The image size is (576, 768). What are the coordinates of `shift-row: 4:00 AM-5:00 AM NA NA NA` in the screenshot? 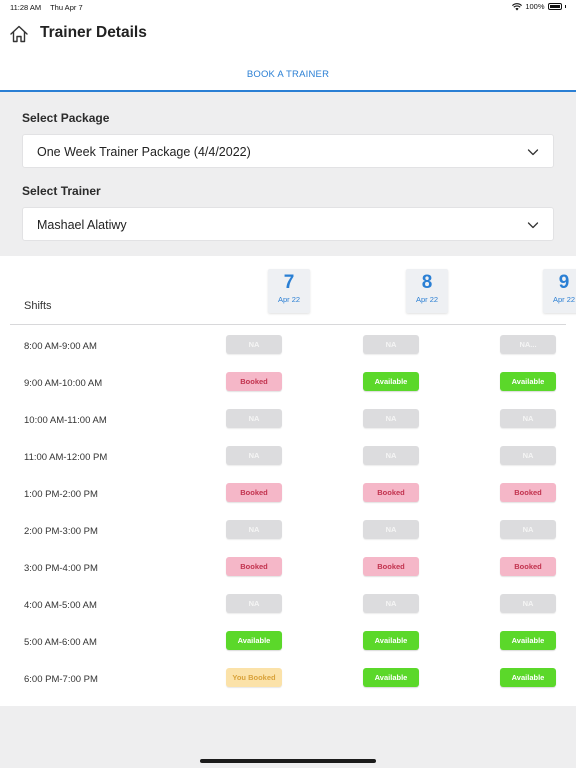 It's located at (288, 606).